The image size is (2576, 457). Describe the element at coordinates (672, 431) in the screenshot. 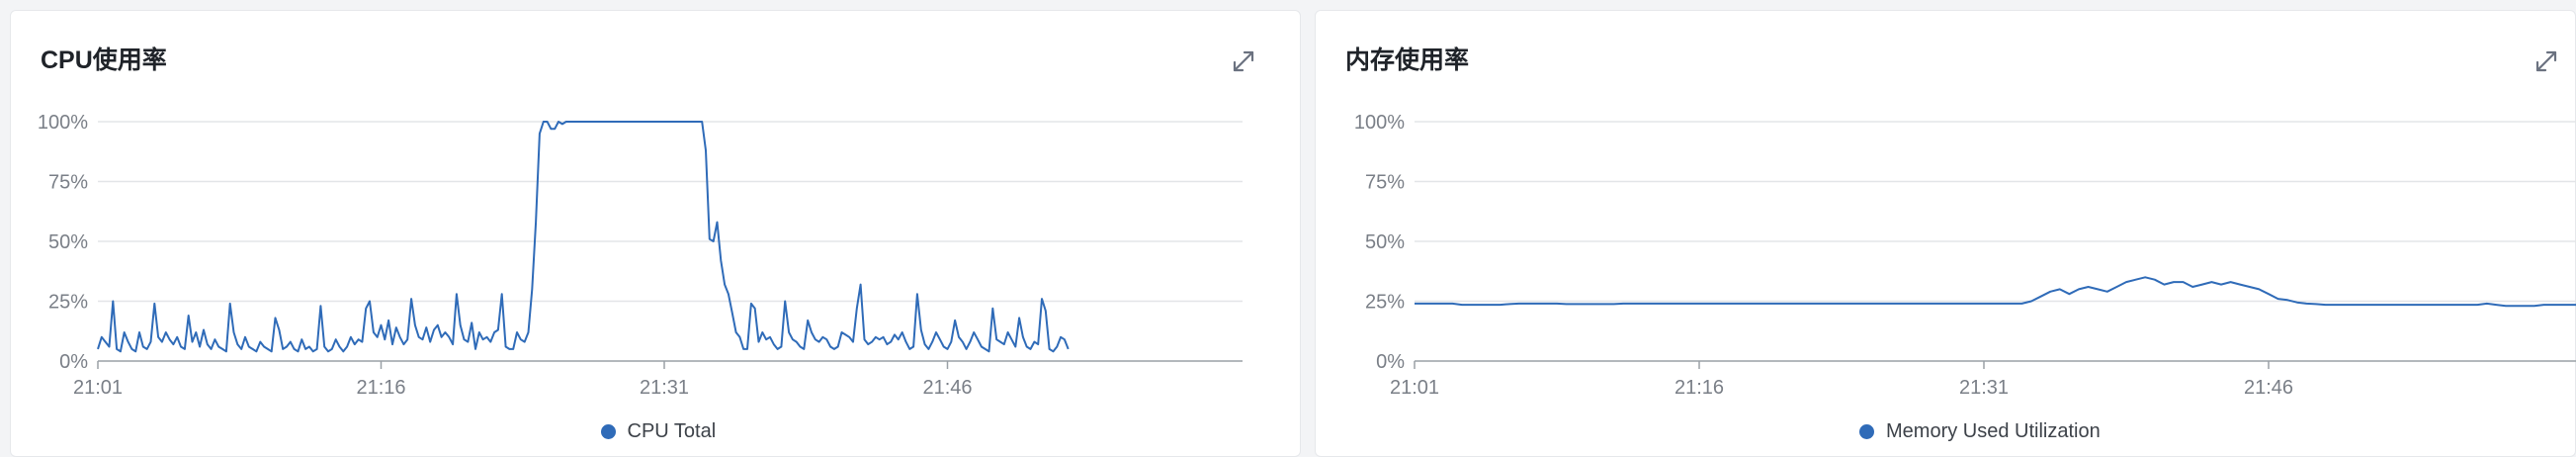

I see `legend-label: CPU Total` at that location.